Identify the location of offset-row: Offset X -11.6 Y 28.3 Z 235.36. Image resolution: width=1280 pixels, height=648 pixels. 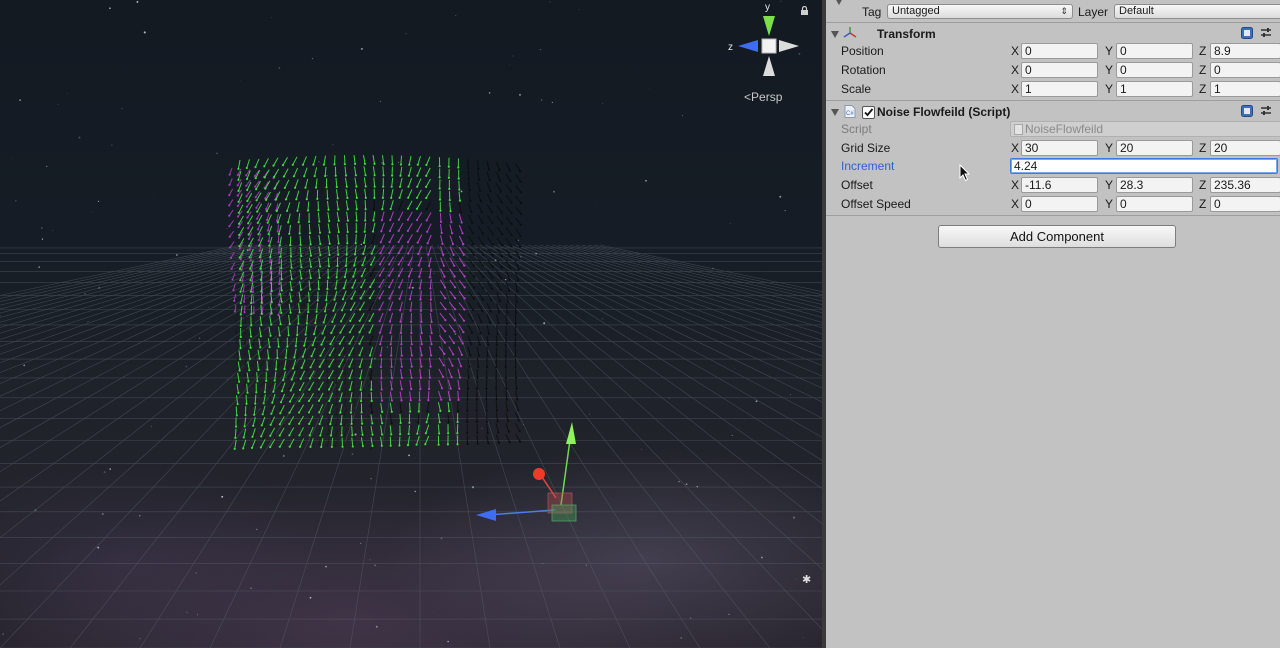
(1053, 185).